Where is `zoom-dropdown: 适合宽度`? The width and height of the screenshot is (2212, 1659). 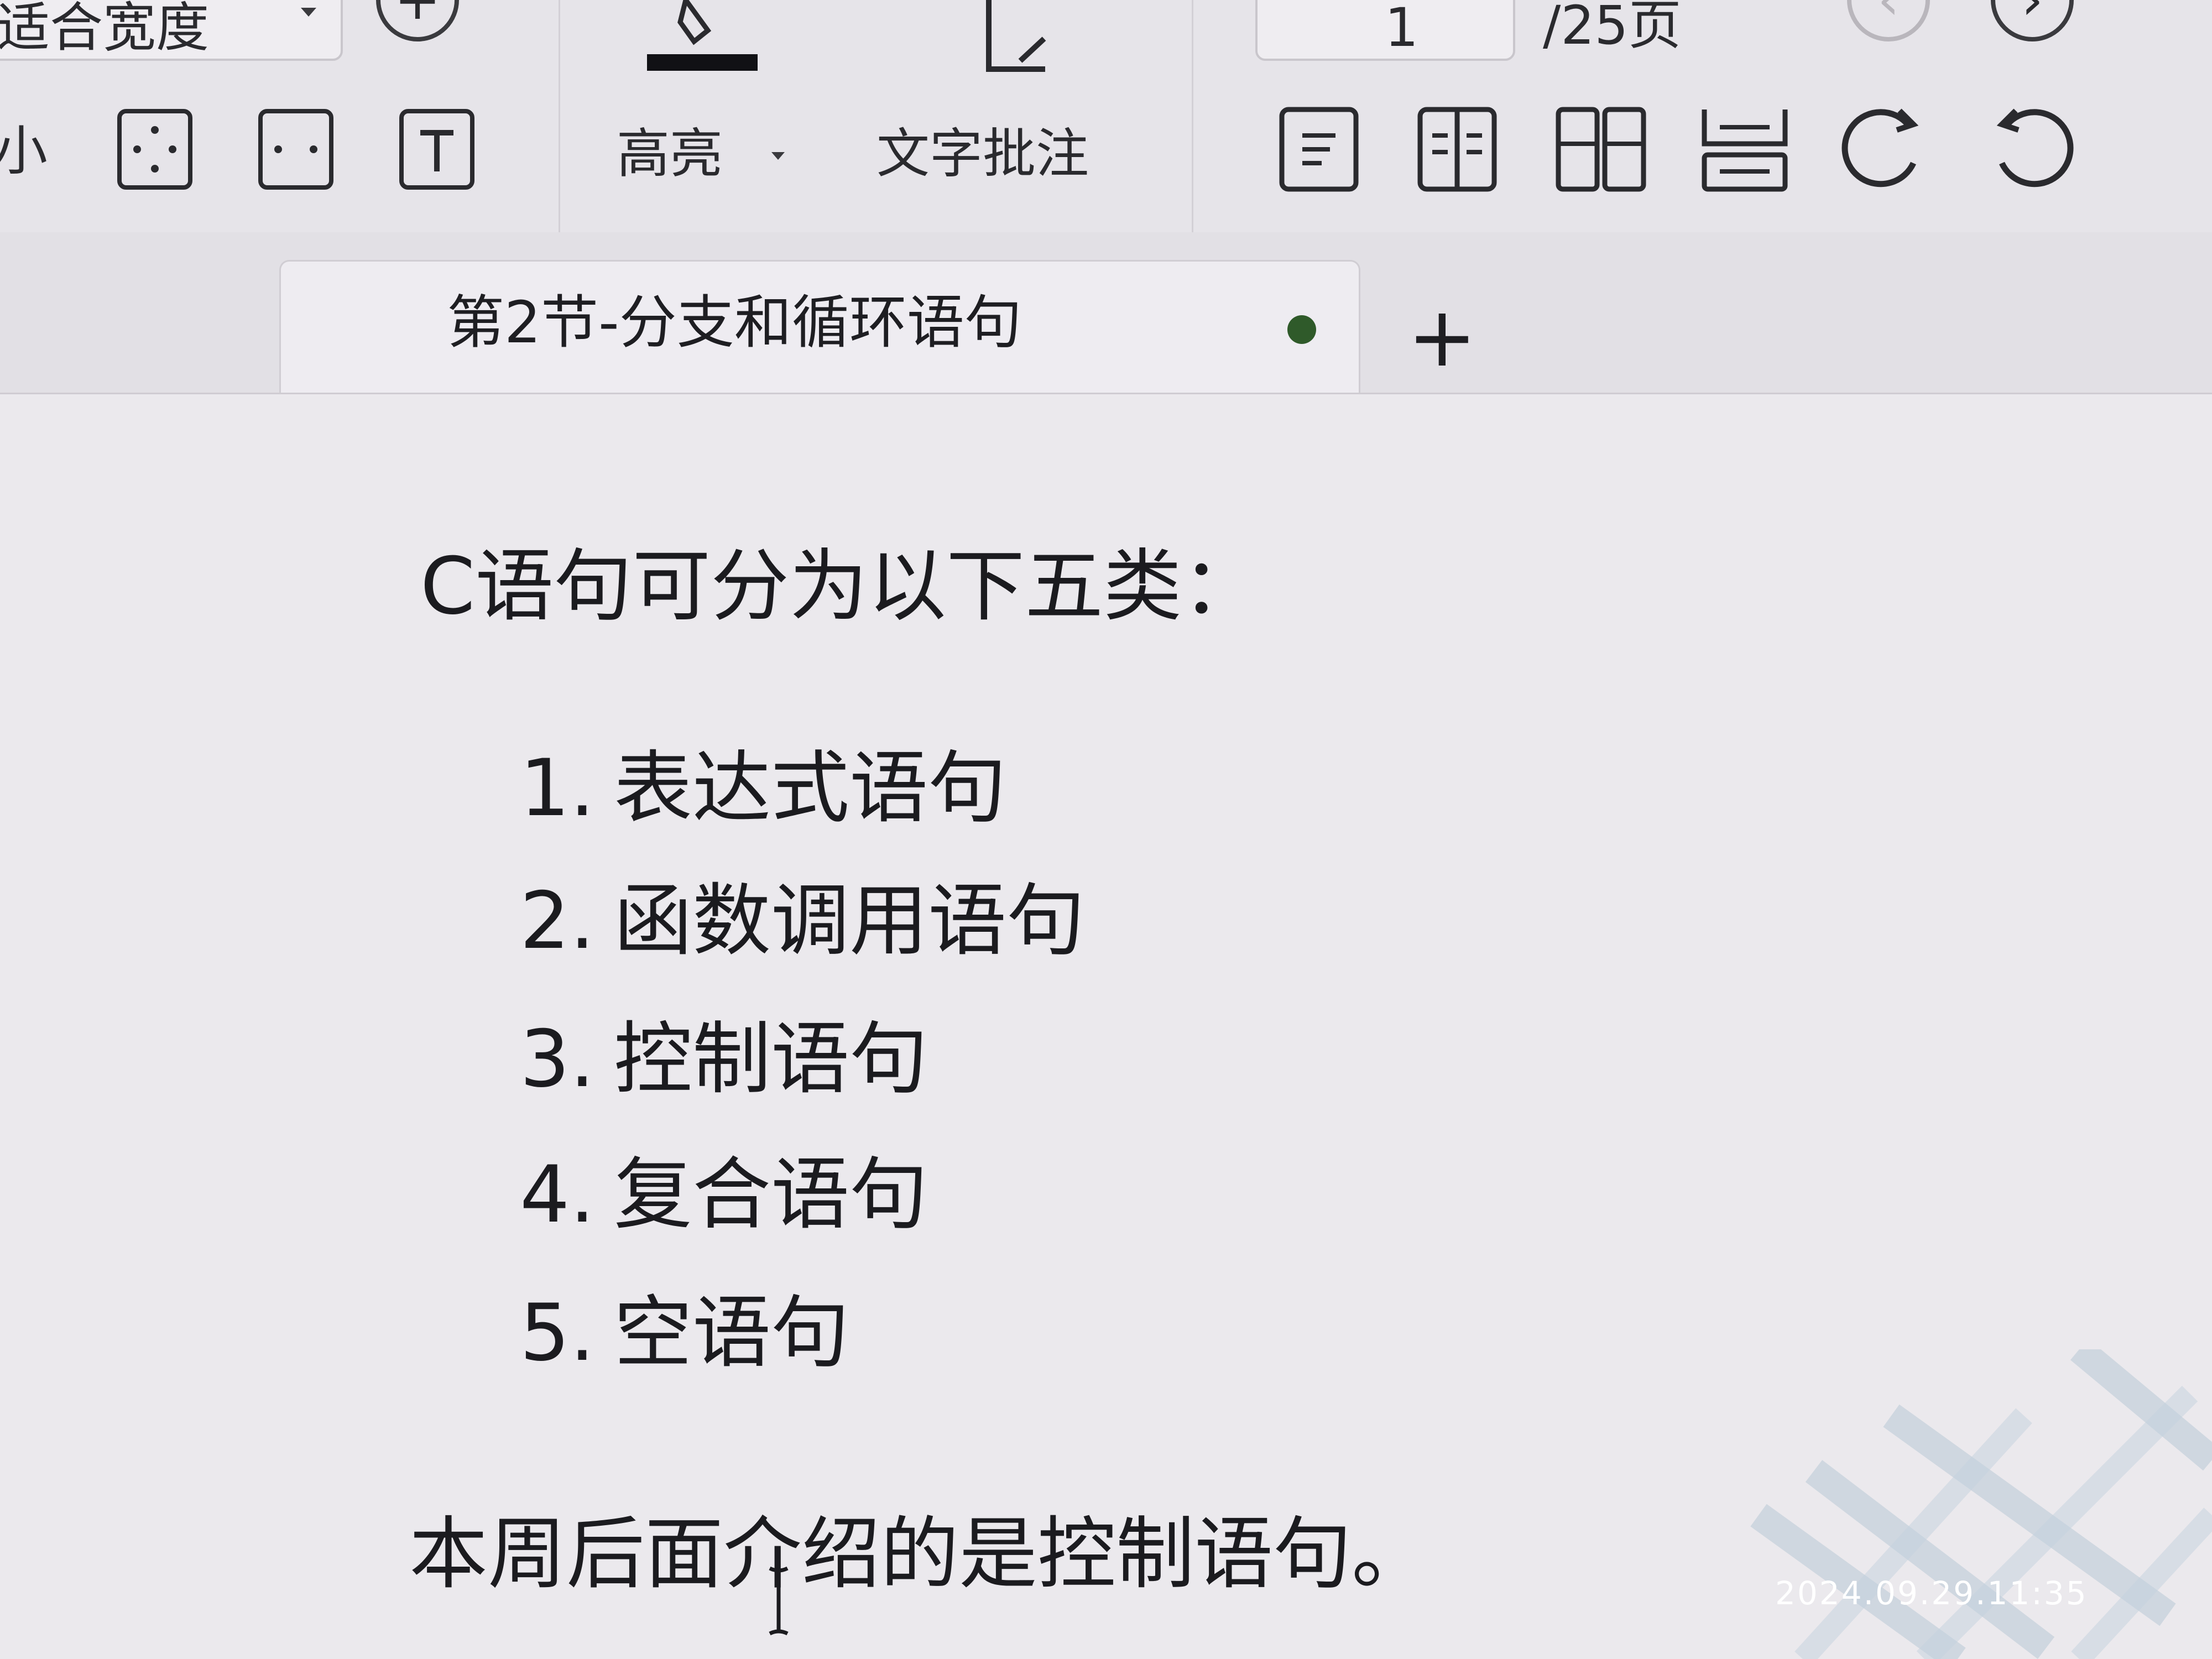
zoom-dropdown: 适合宽度 is located at coordinates (171, 31).